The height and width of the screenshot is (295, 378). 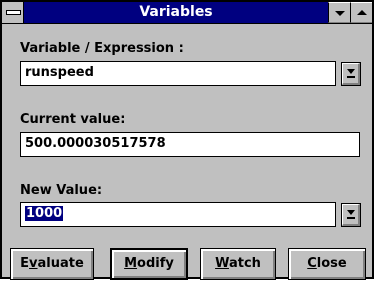 I want to click on minimize-button, so click(x=339, y=12).